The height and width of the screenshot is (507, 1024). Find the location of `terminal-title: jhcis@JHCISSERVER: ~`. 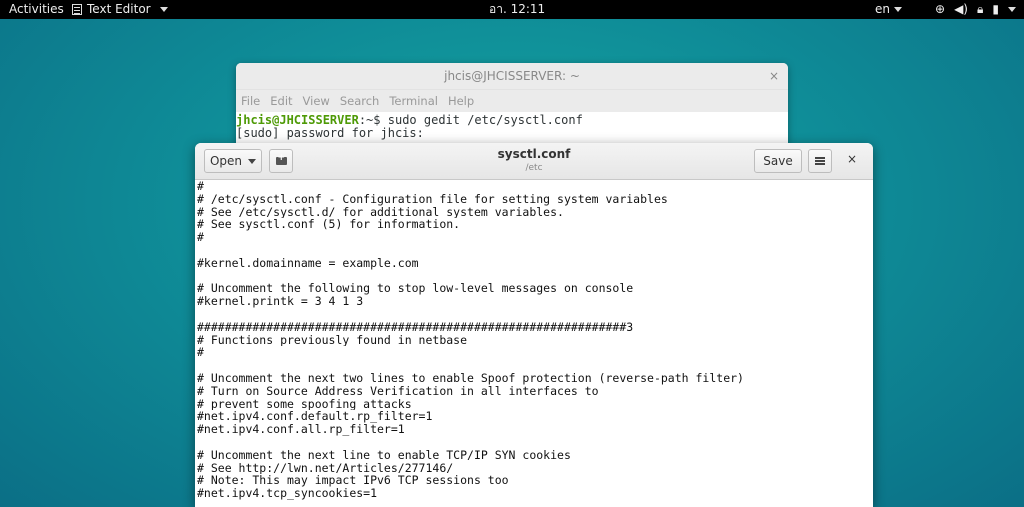

terminal-title: jhcis@JHCISSERVER: ~ is located at coordinates (512, 76).